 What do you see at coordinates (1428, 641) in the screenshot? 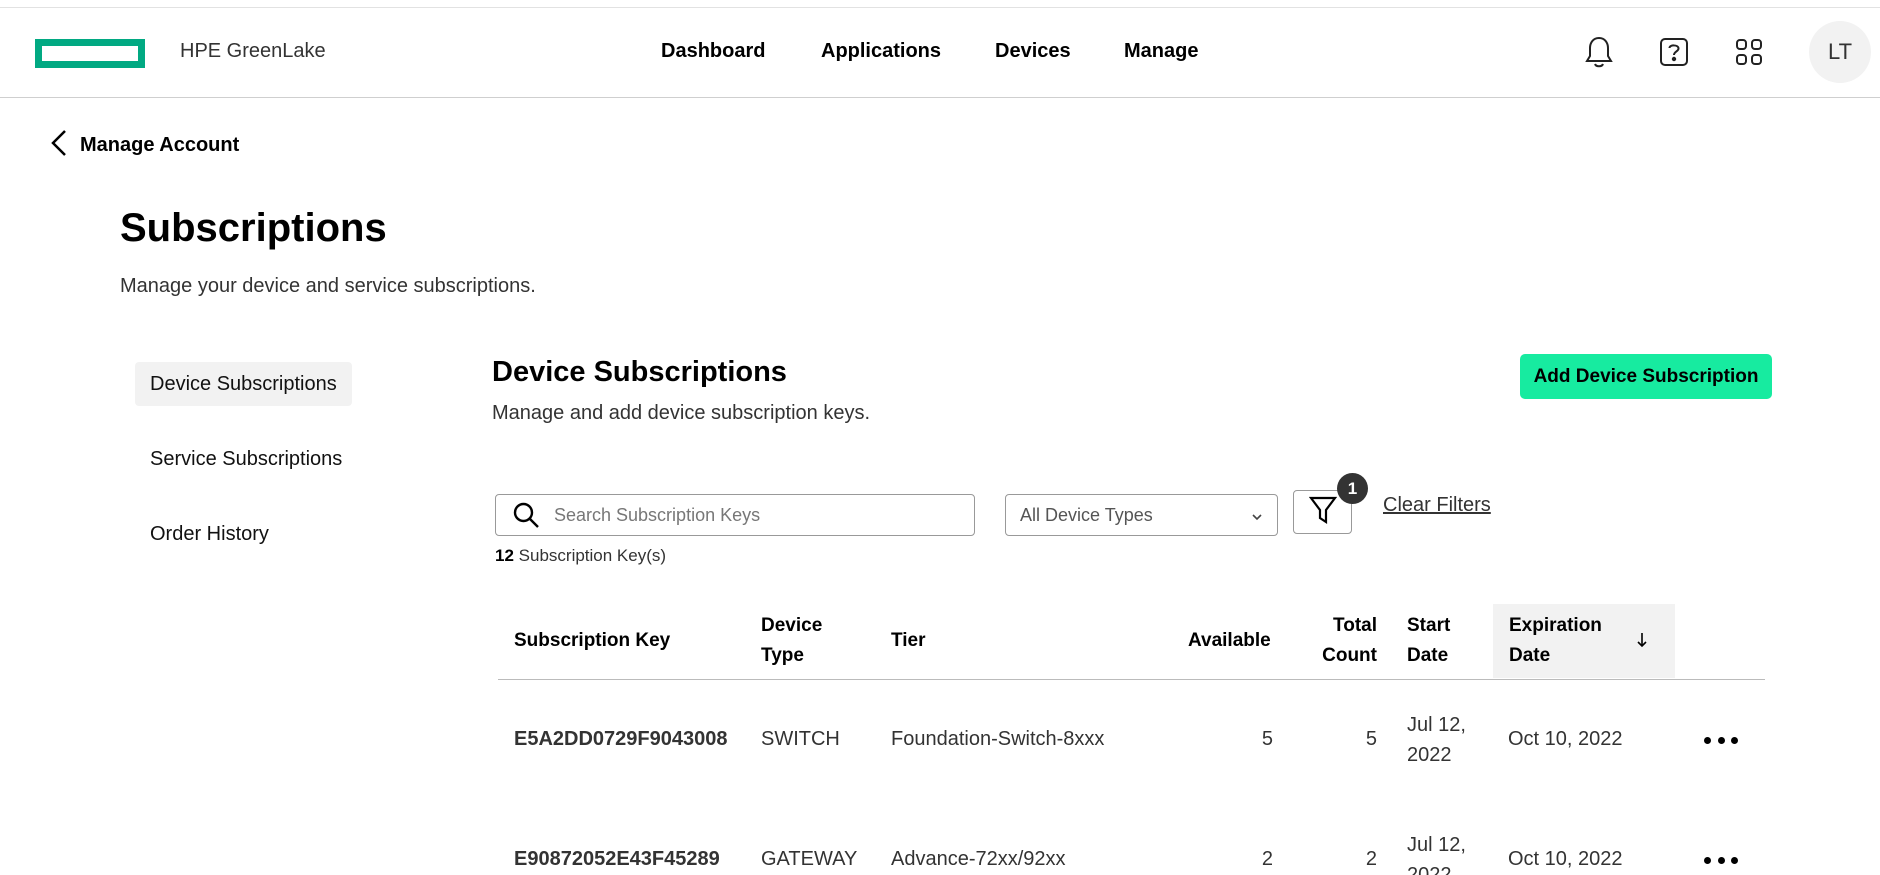
I see `column-header-start-date: Start Date` at bounding box center [1428, 641].